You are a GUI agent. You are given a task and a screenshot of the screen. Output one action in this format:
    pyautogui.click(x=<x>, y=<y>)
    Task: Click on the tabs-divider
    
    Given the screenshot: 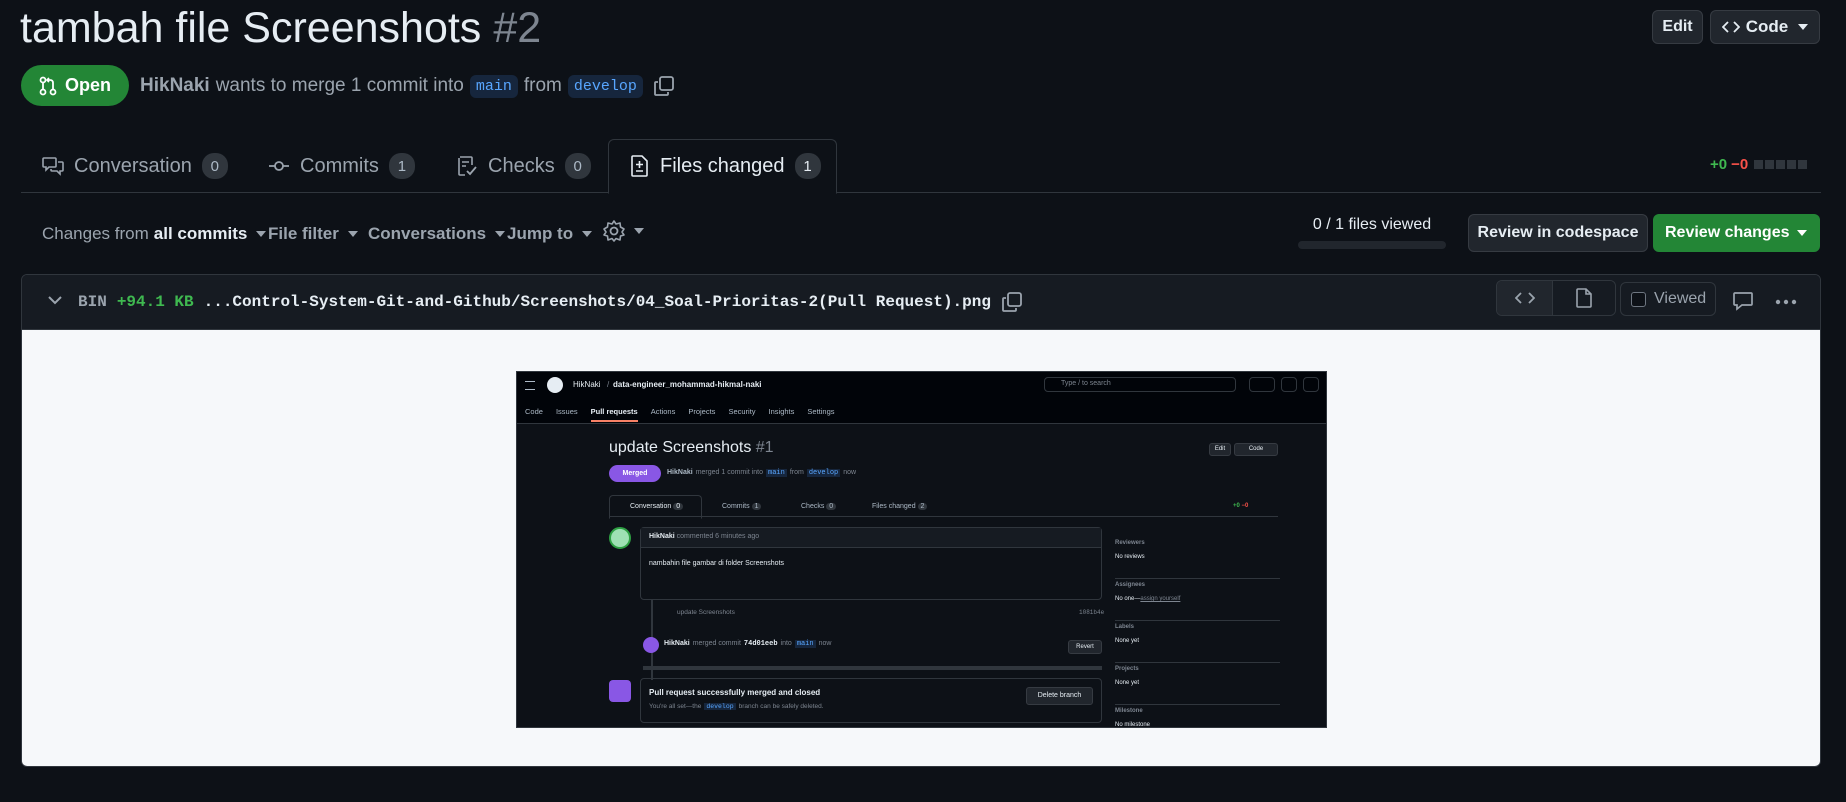 What is the action you would take?
    pyautogui.click(x=921, y=192)
    